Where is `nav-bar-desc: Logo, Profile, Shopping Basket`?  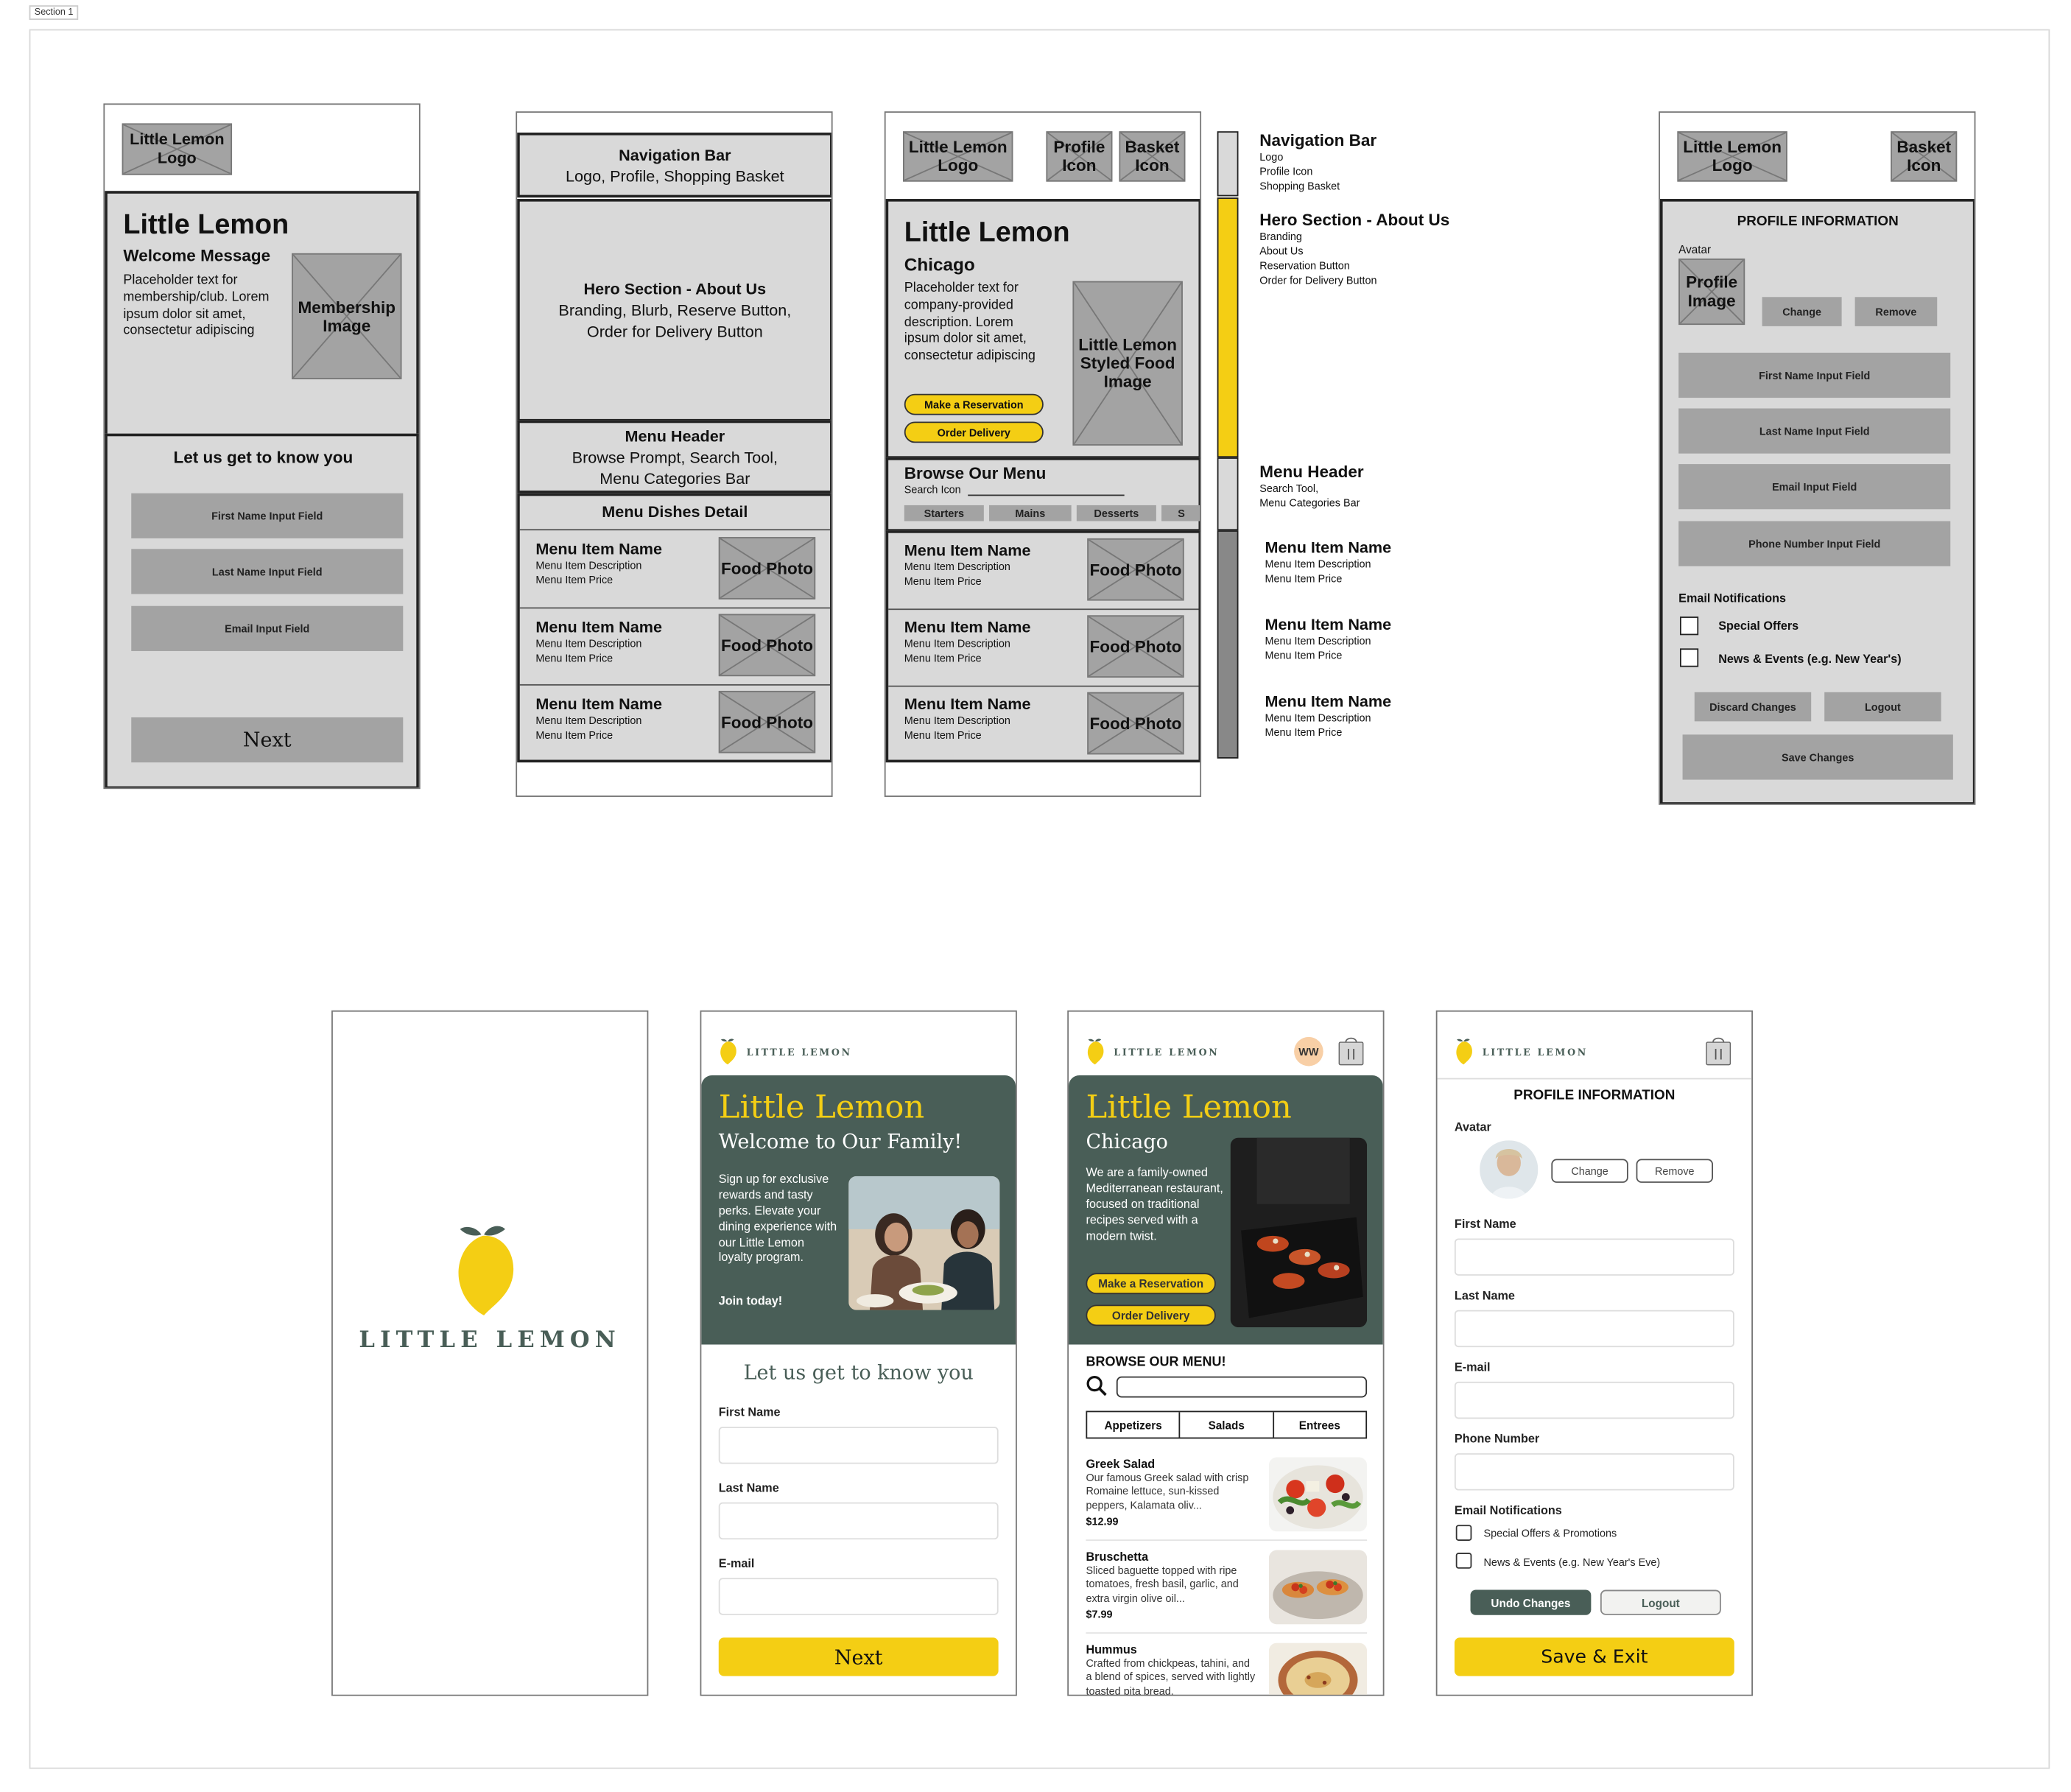 nav-bar-desc: Logo, Profile, Shopping Basket is located at coordinates (675, 176).